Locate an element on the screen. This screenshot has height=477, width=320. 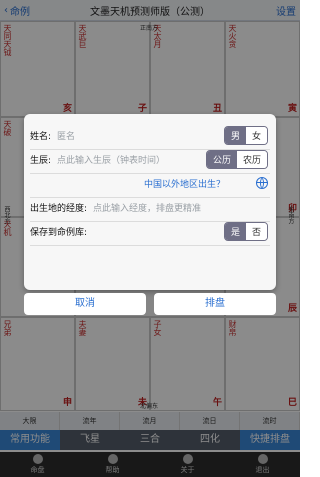
save-label: 保存到命例库: is located at coordinates (59, 232).